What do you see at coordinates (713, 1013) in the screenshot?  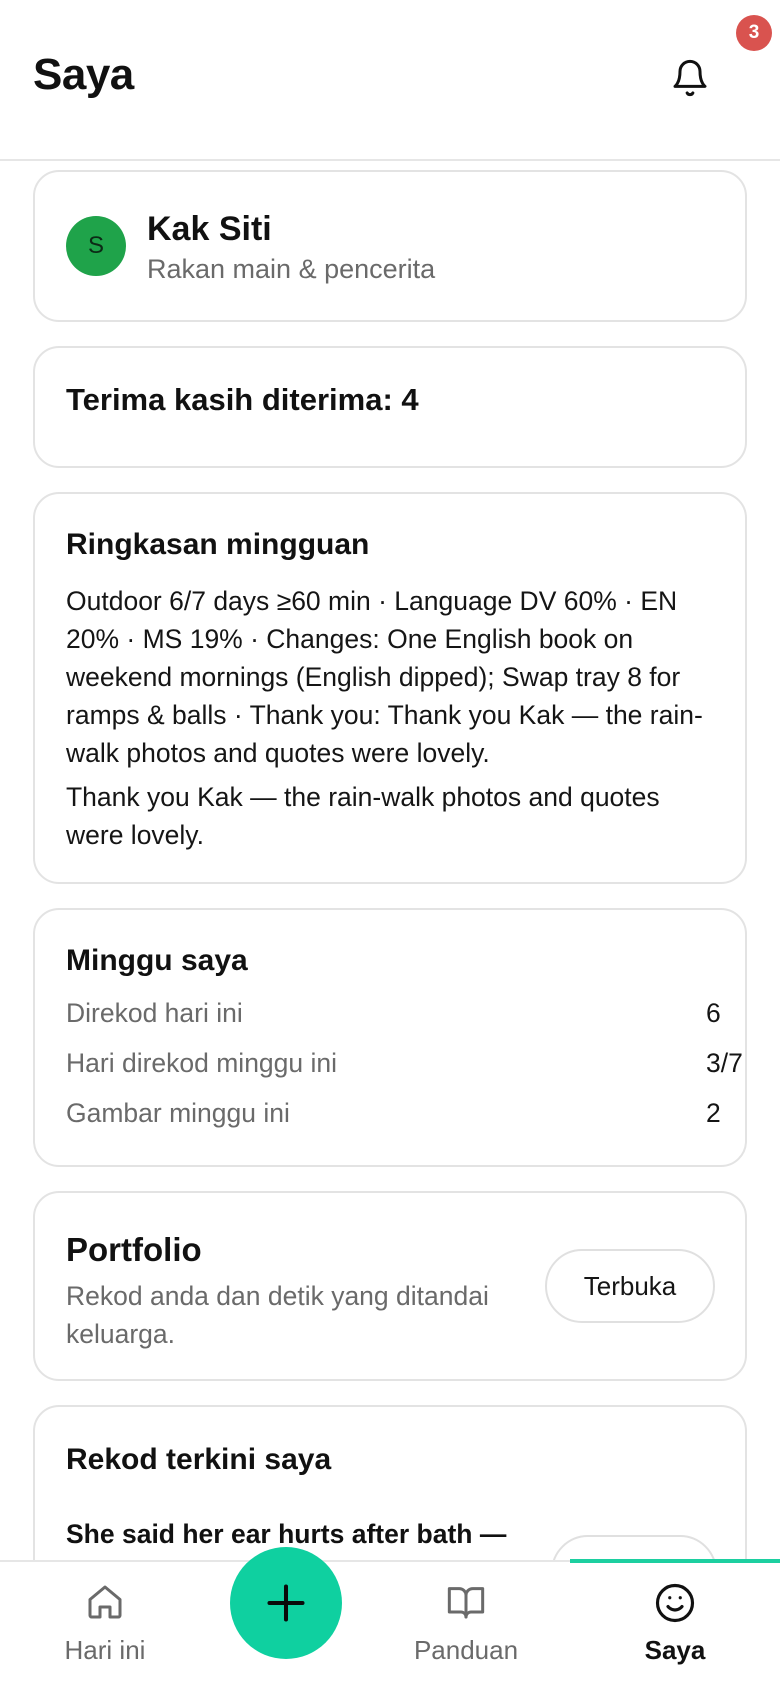 I see `stat-value: 6` at bounding box center [713, 1013].